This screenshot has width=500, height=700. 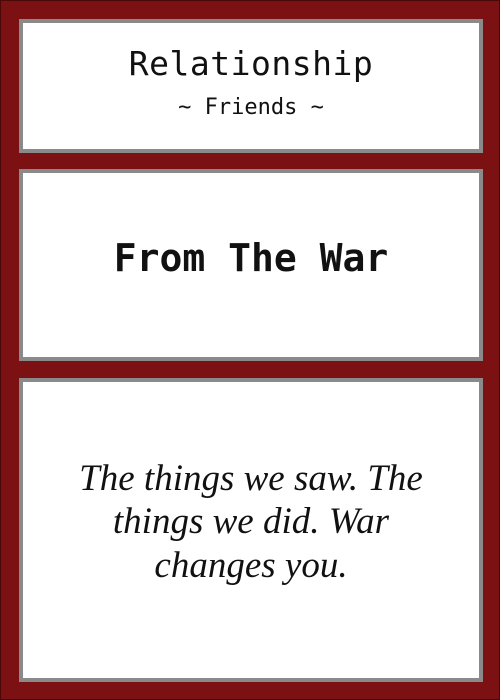 I want to click on card-title: From The War, so click(x=251, y=258).